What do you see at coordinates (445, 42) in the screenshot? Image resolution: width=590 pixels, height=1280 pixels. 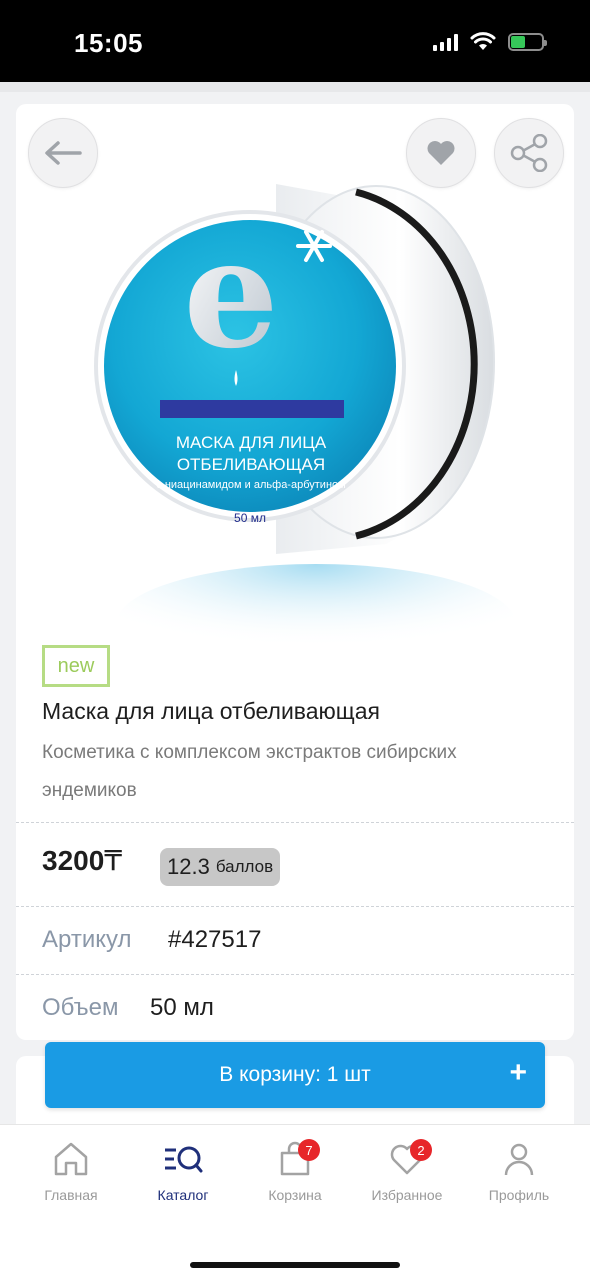 I see `cellular-signal-icon` at bounding box center [445, 42].